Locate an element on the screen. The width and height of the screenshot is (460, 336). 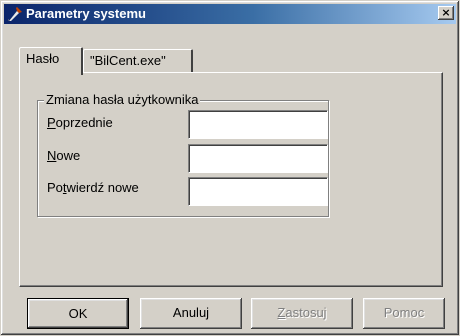
tab-label: Hasło is located at coordinates (43, 58).